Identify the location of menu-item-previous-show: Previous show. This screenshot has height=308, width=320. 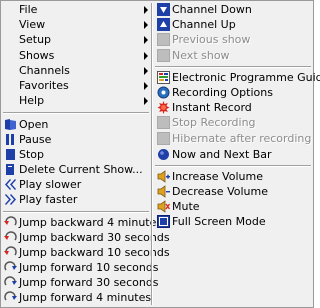
(233, 39).